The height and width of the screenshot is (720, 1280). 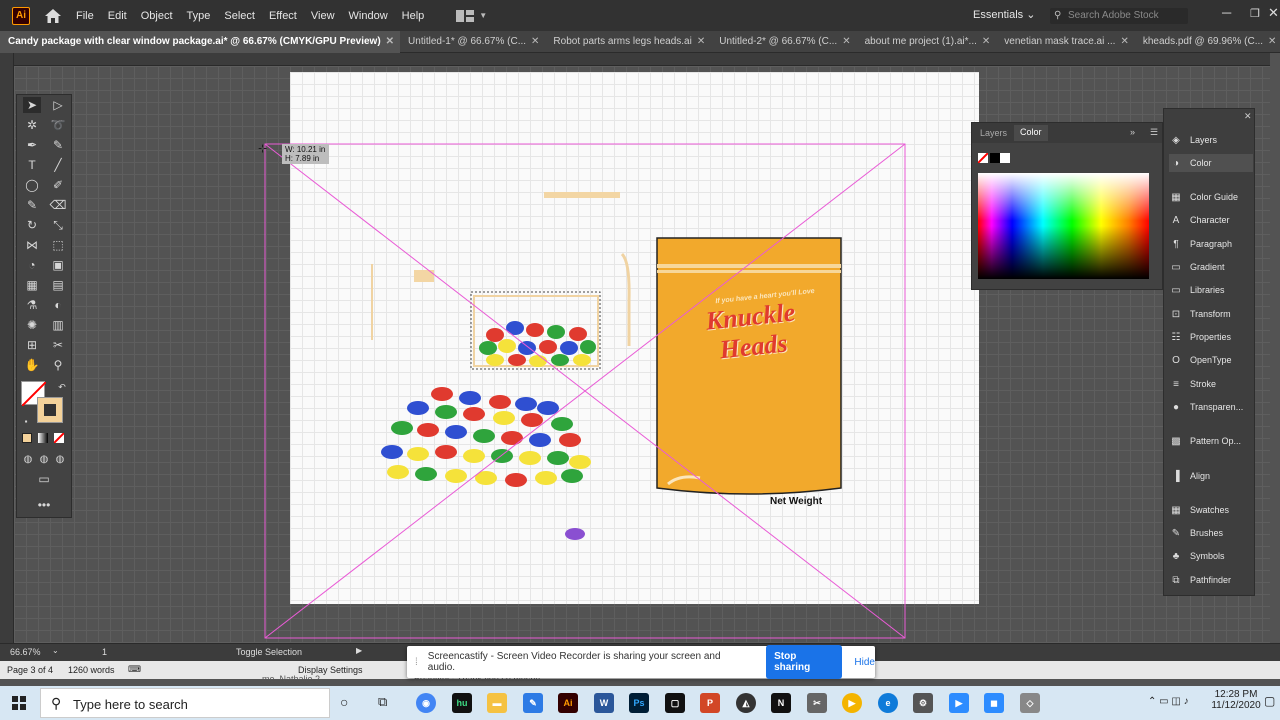 I want to click on dock-color-guide: ▦ Color Guide, so click(x=1211, y=197).